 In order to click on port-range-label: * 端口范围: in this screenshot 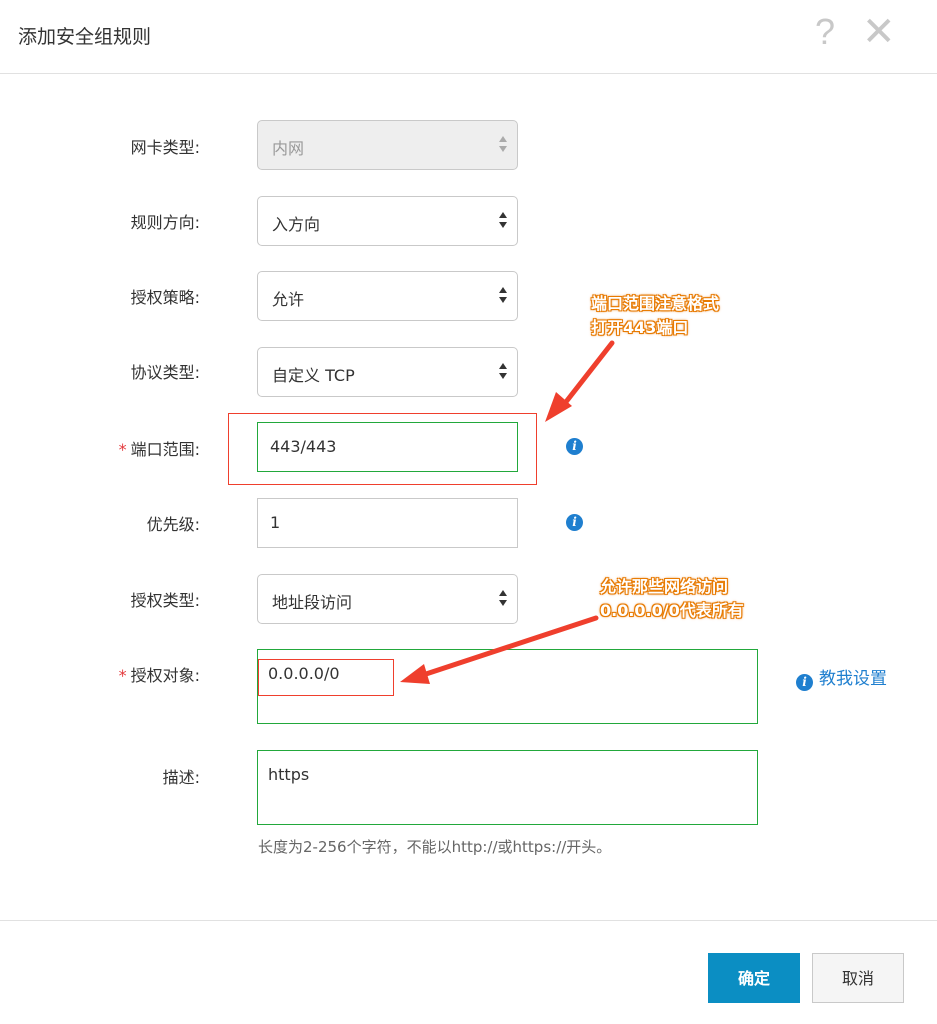, I will do `click(159, 449)`.